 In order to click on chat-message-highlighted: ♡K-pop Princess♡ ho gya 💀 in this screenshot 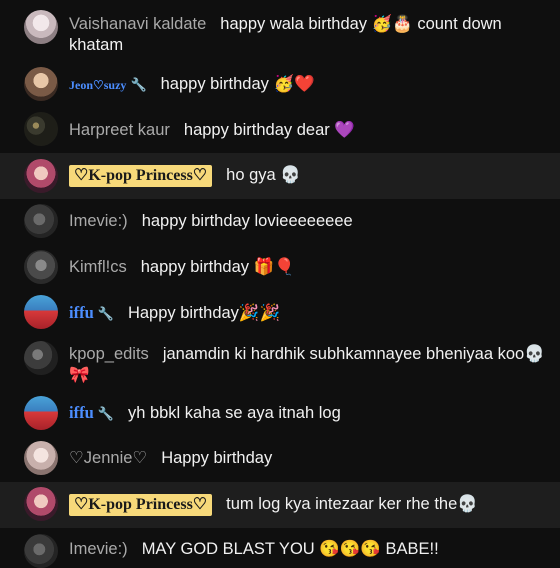, I will do `click(280, 176)`.